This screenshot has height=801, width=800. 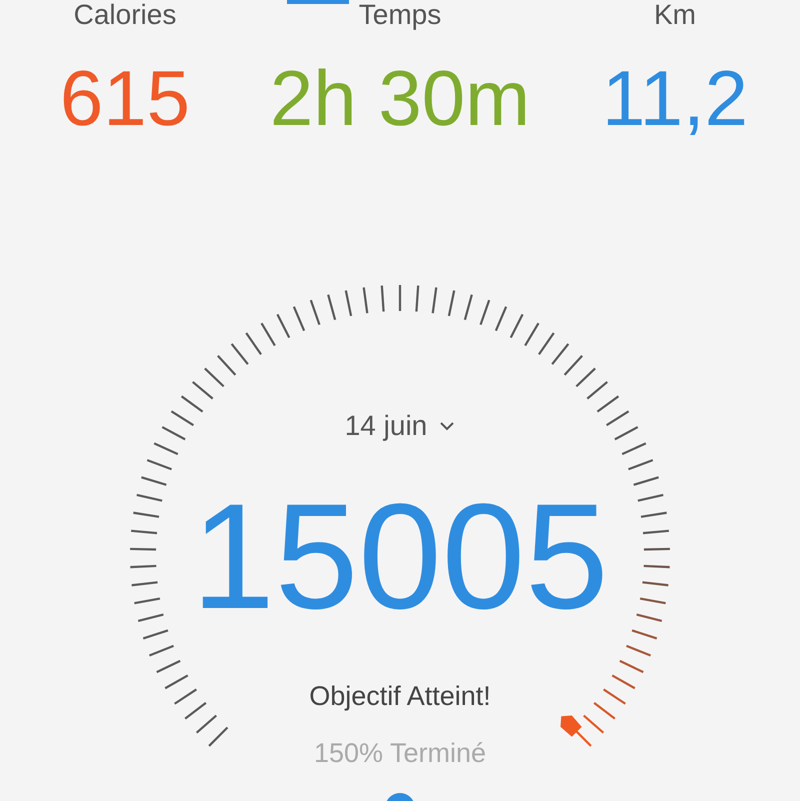 What do you see at coordinates (400, 556) in the screenshot?
I see `step-count: 15005` at bounding box center [400, 556].